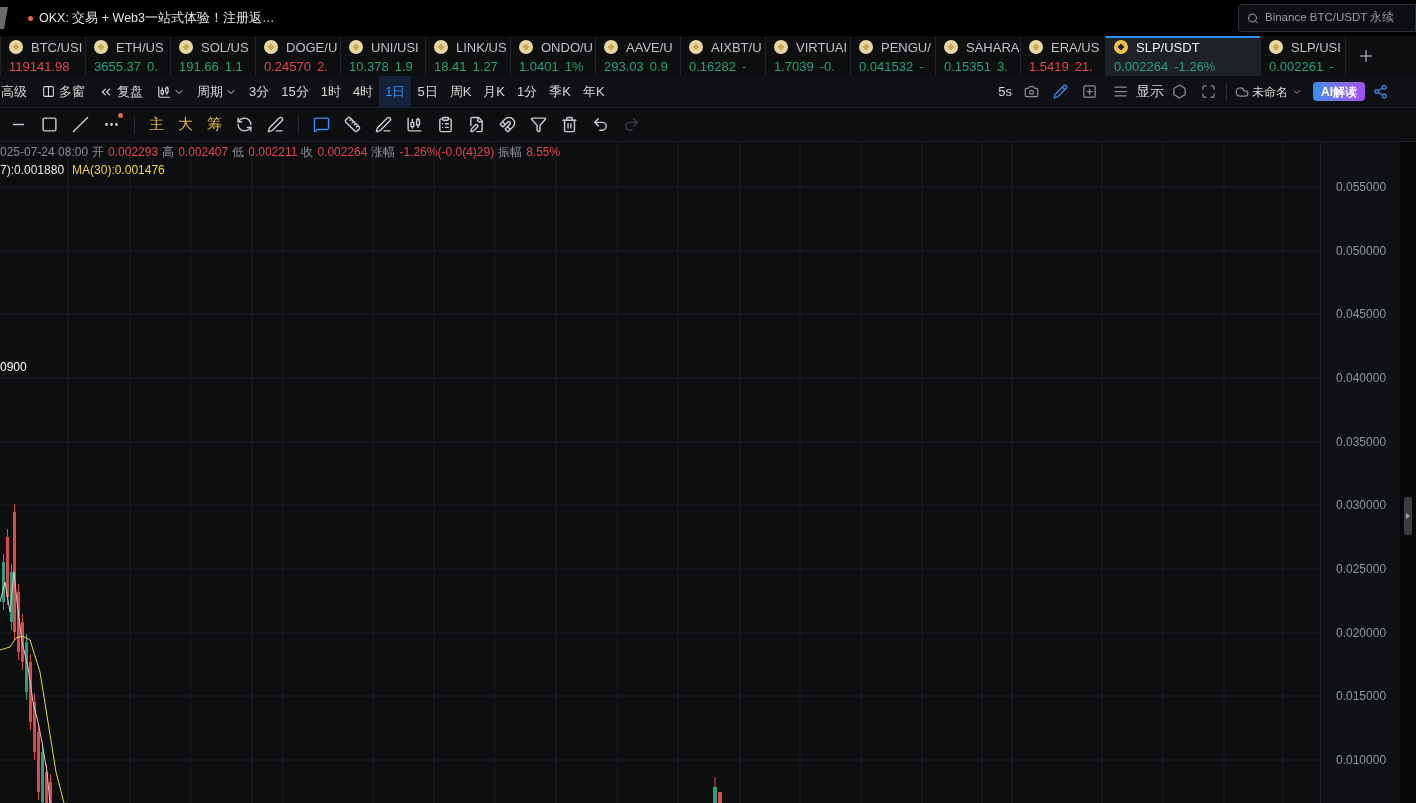  What do you see at coordinates (1208, 91) in the screenshot?
I see `fullscreen-icon` at bounding box center [1208, 91].